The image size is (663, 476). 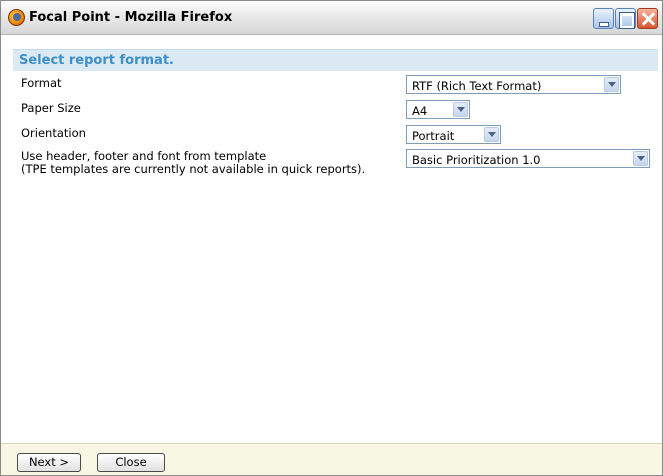 What do you see at coordinates (477, 86) in the screenshot?
I see `format-select-value: RTF (Rich Text Format)` at bounding box center [477, 86].